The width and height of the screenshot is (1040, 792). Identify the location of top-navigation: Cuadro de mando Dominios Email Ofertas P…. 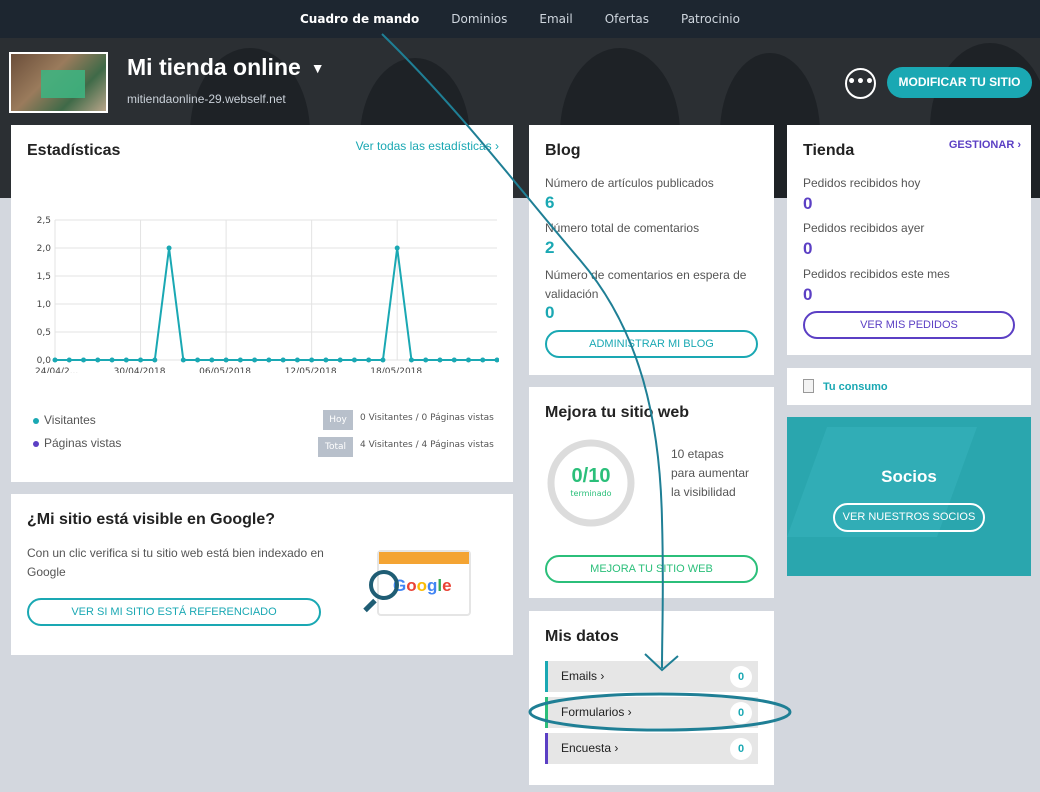
(520, 19).